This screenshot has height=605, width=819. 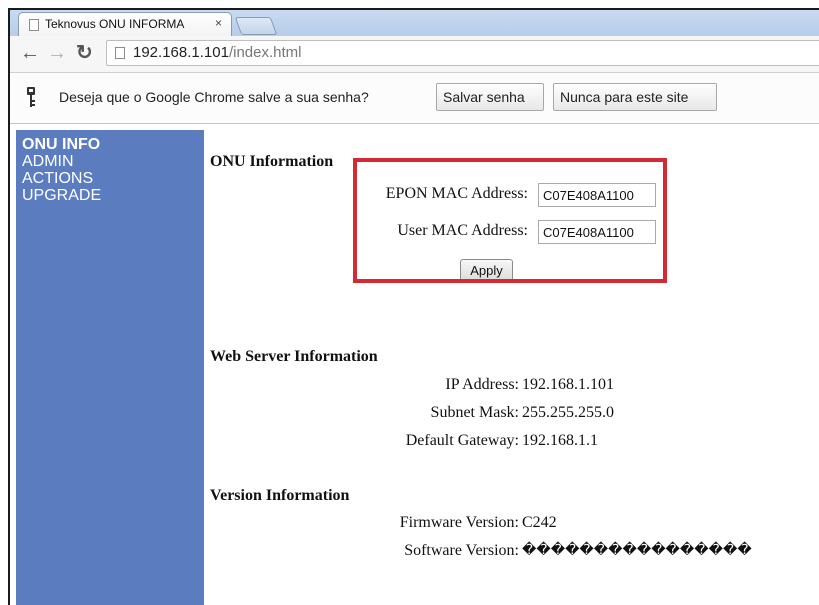 What do you see at coordinates (490, 97) in the screenshot?
I see `save-password-button: Salvar senha` at bounding box center [490, 97].